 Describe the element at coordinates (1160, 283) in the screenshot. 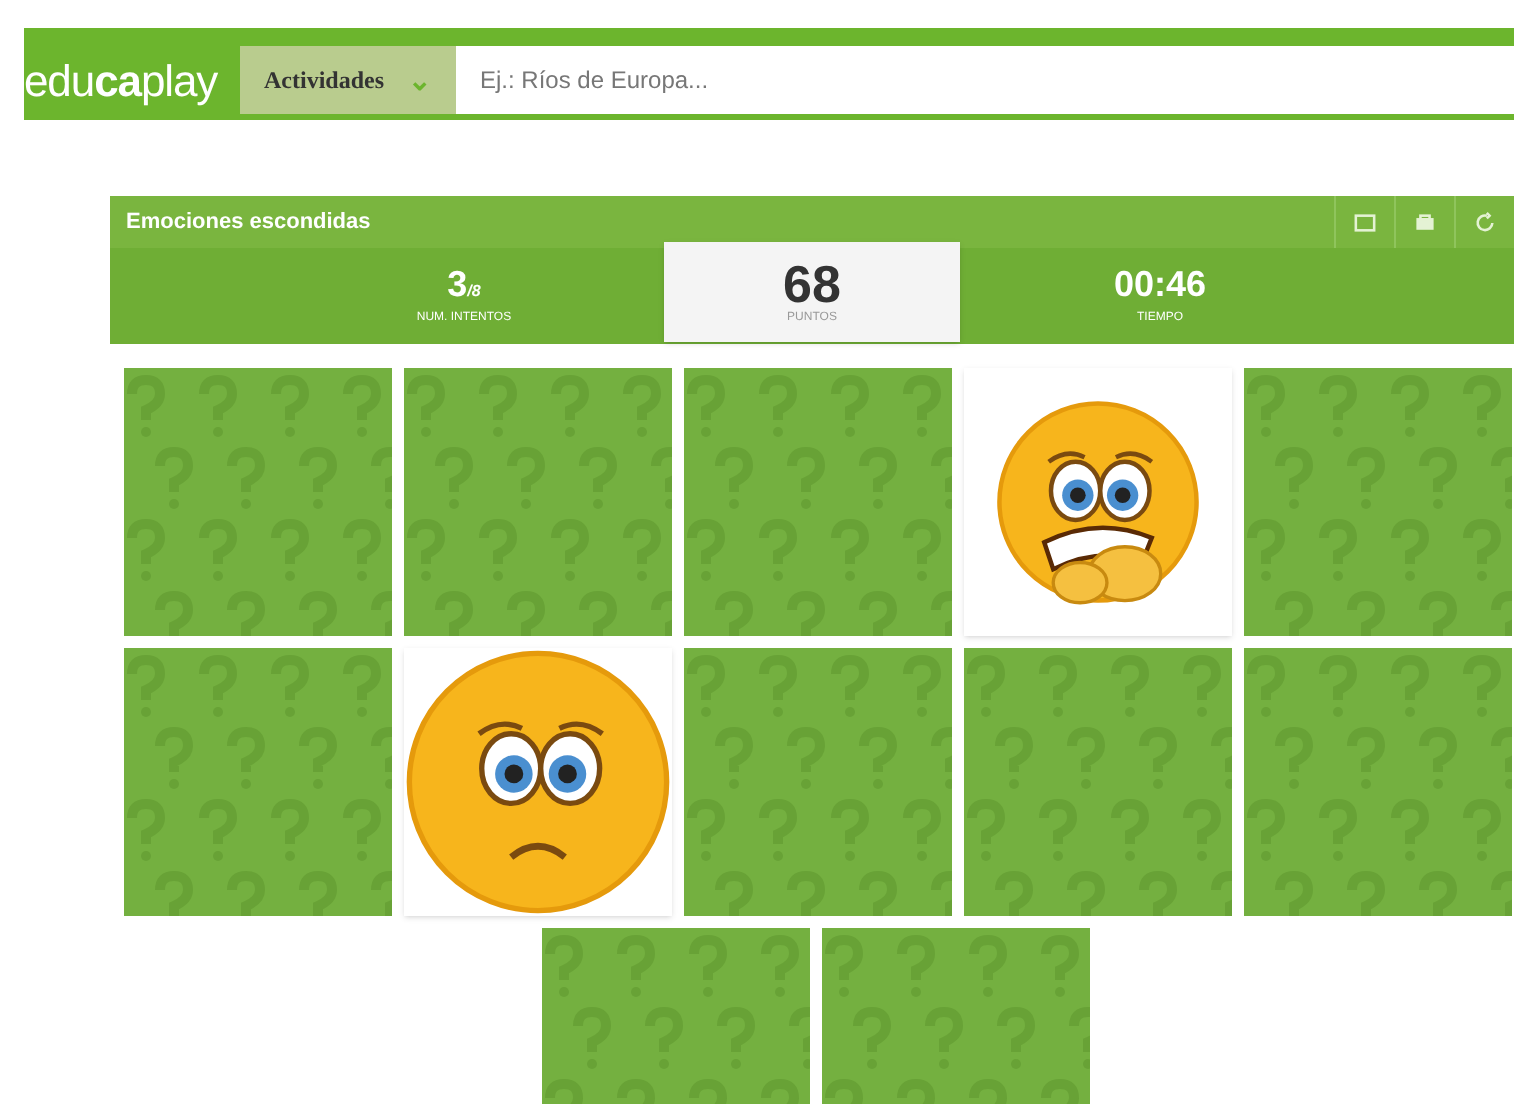

I see `time-value: 00:46` at that location.